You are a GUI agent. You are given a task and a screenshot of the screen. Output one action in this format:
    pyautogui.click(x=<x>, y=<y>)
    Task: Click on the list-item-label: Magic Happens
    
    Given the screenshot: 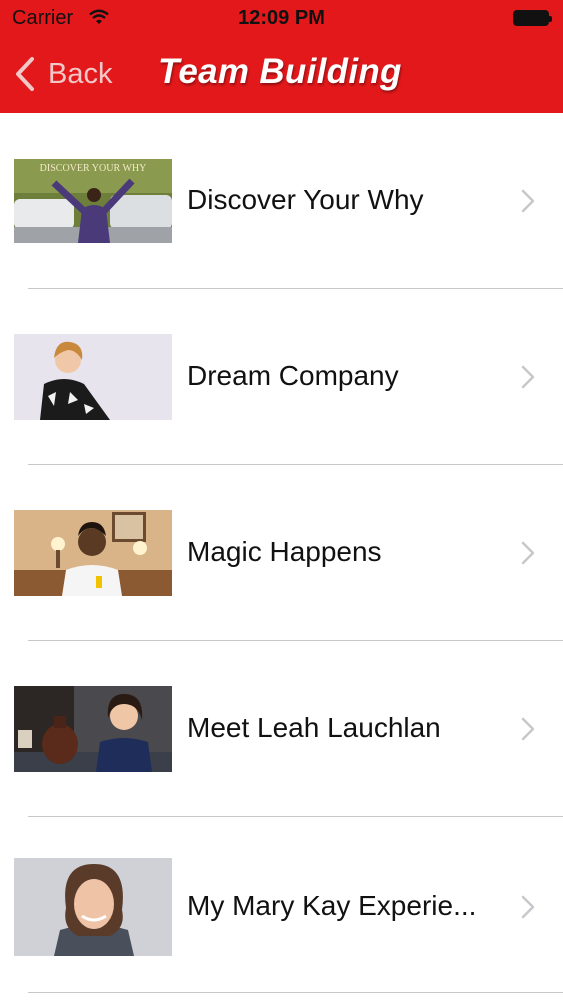 What is the action you would take?
    pyautogui.click(x=284, y=551)
    